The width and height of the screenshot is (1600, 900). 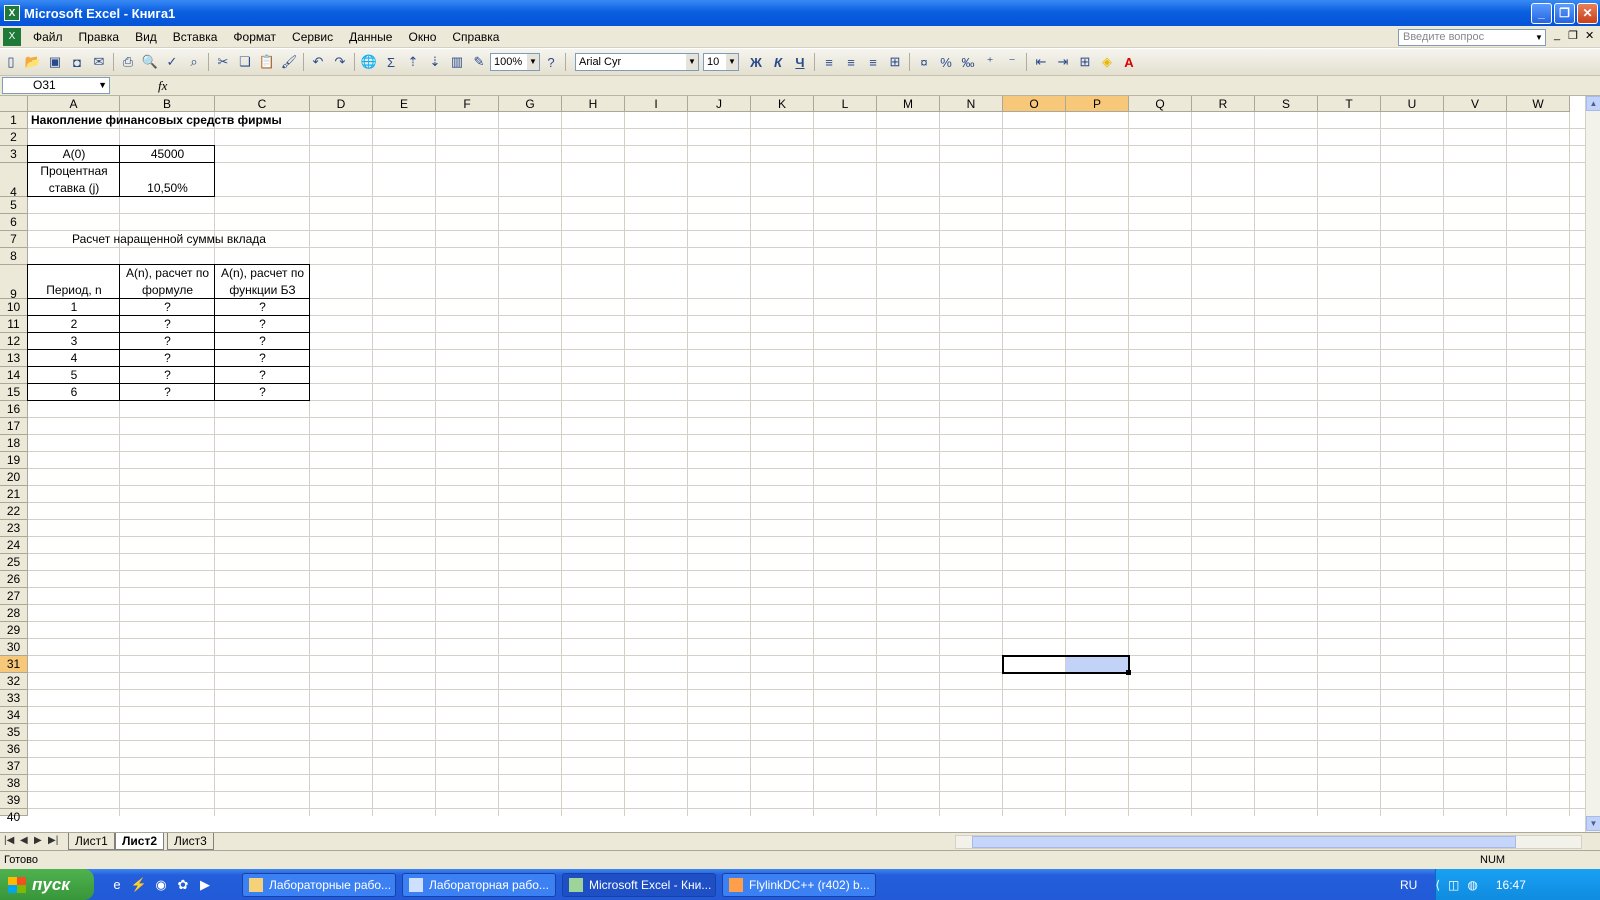 I want to click on sort-ascending-icon: ⇡, so click(x=413, y=62).